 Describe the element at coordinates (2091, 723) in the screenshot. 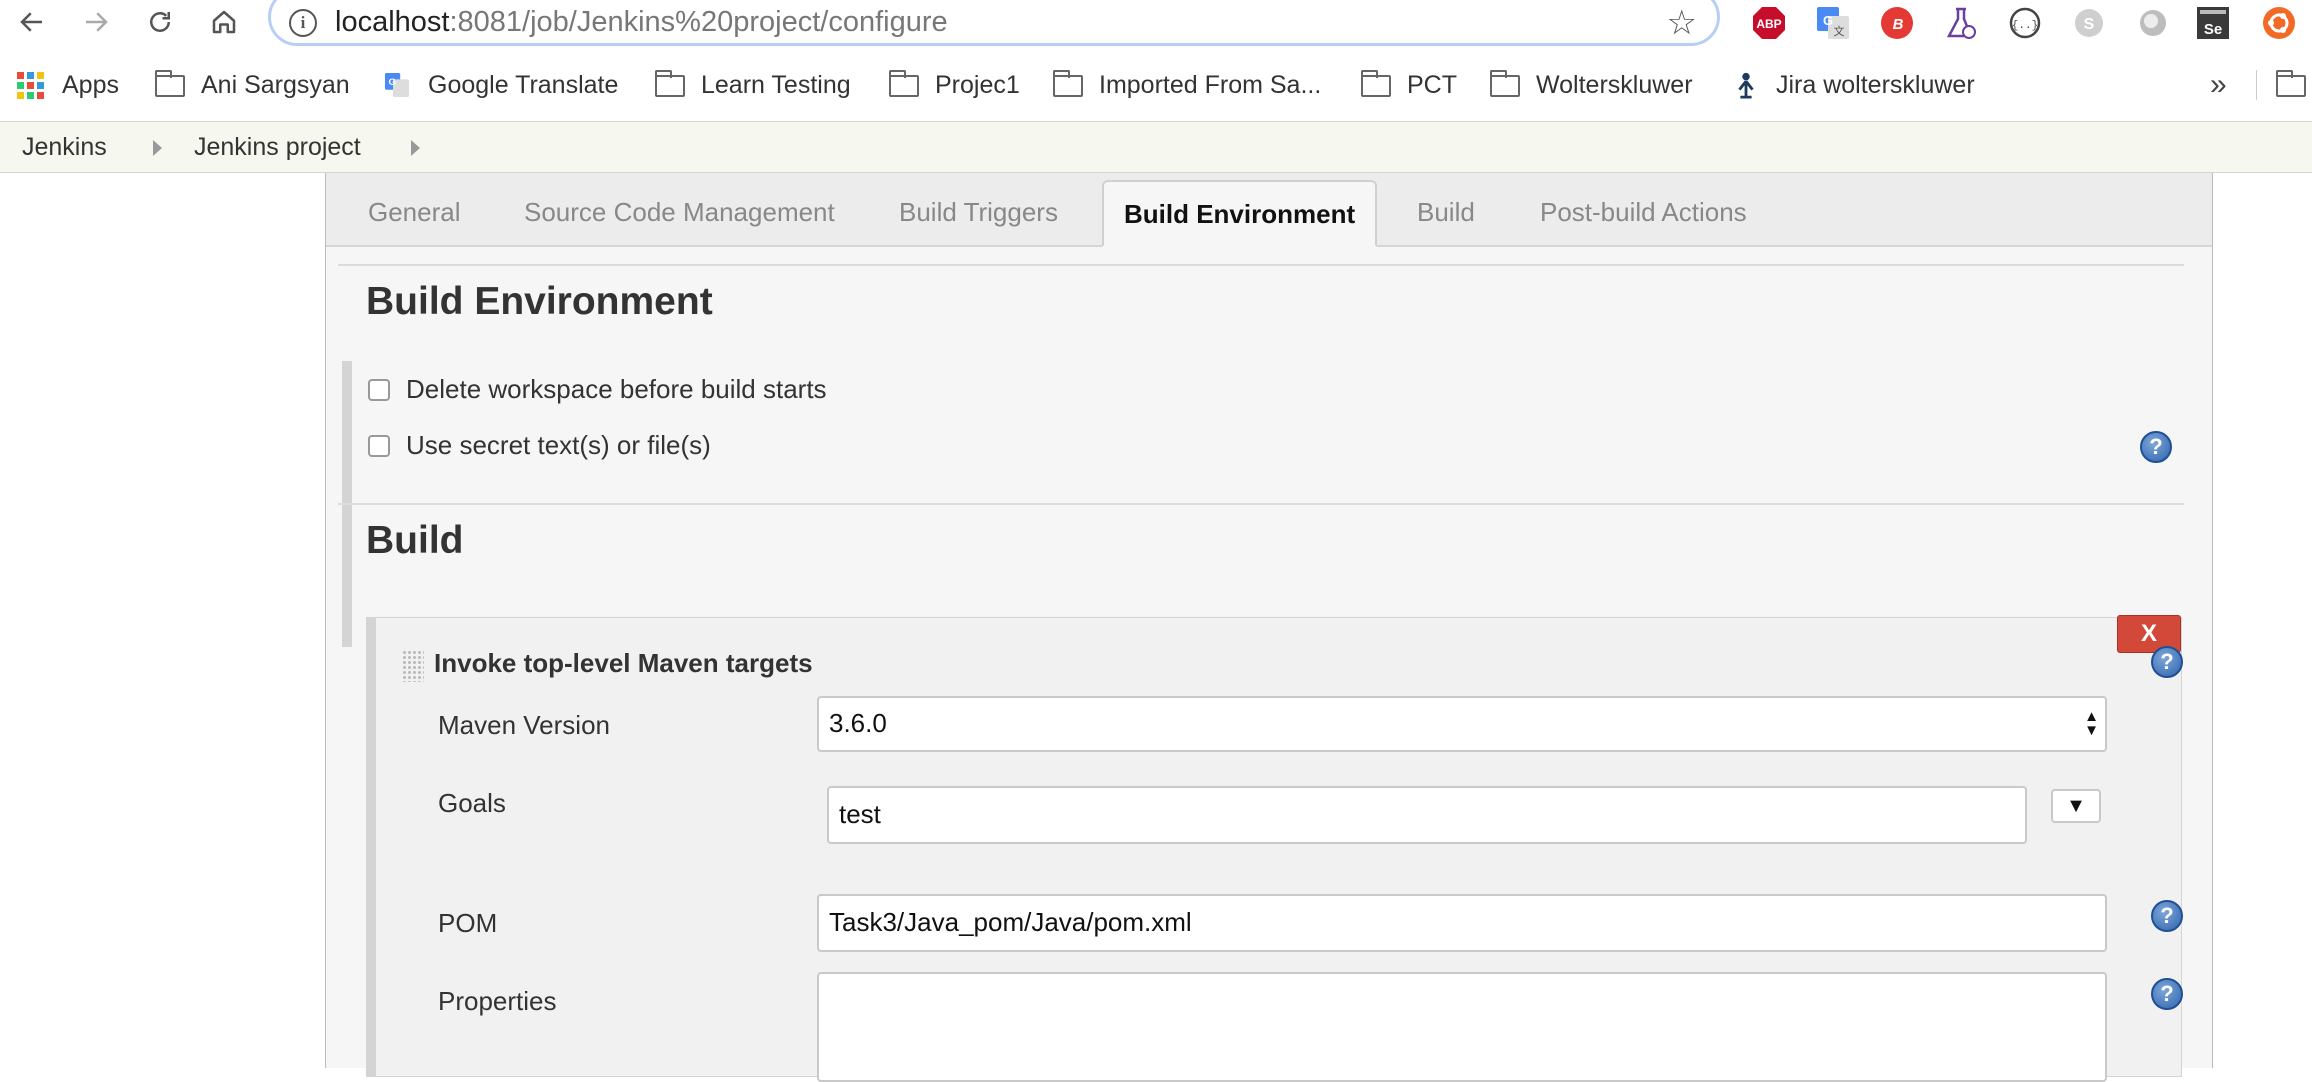

I see `select-arrows-icon: ▲ ▼` at that location.